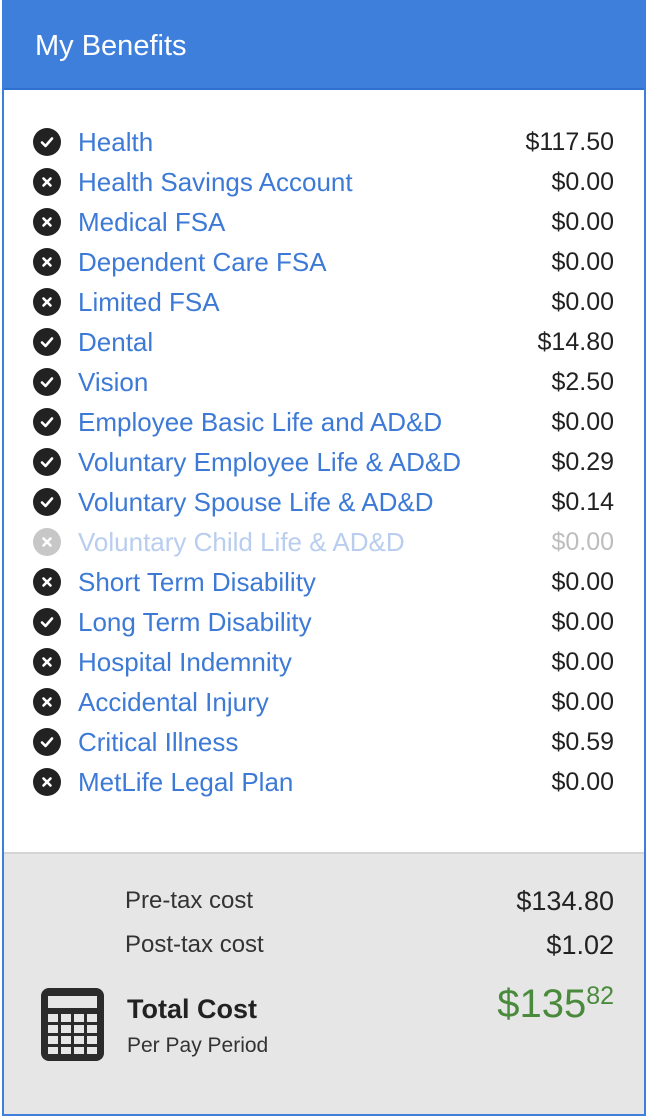 The width and height of the screenshot is (650, 1118). What do you see at coordinates (149, 302) in the screenshot?
I see `benefit-link: Limited FSA` at bounding box center [149, 302].